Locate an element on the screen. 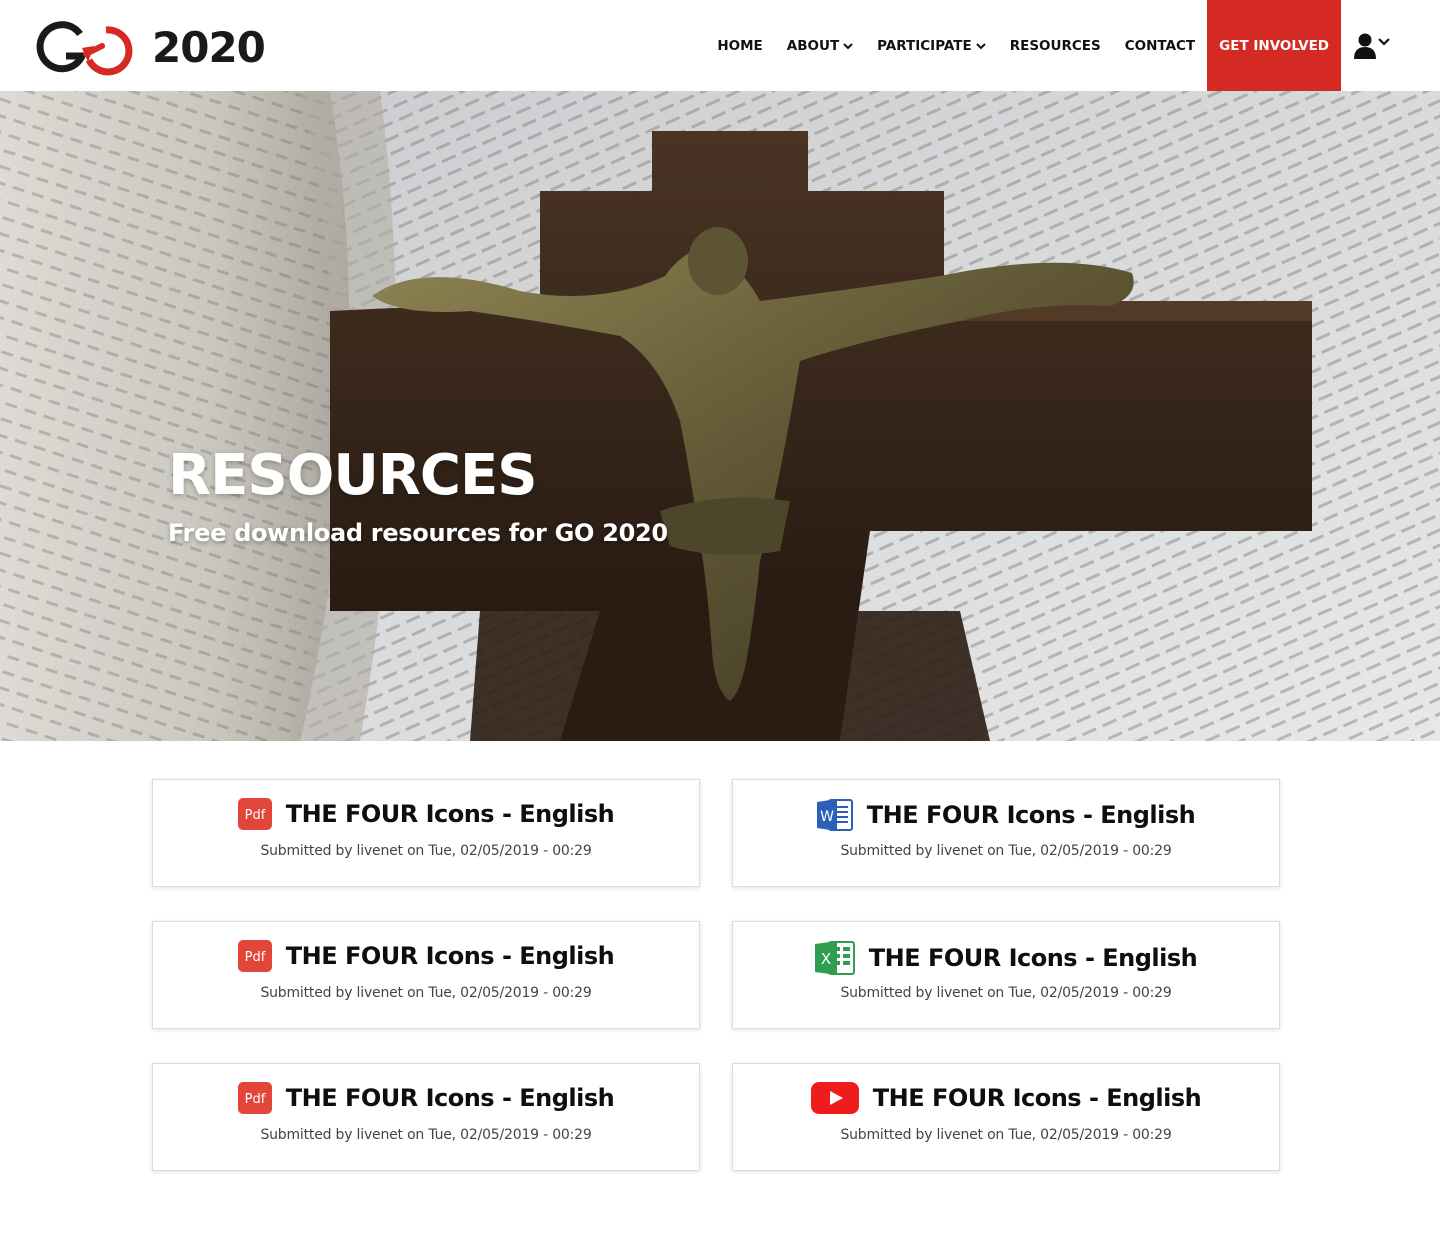  nav-about: ABOUT is located at coordinates (820, 45).